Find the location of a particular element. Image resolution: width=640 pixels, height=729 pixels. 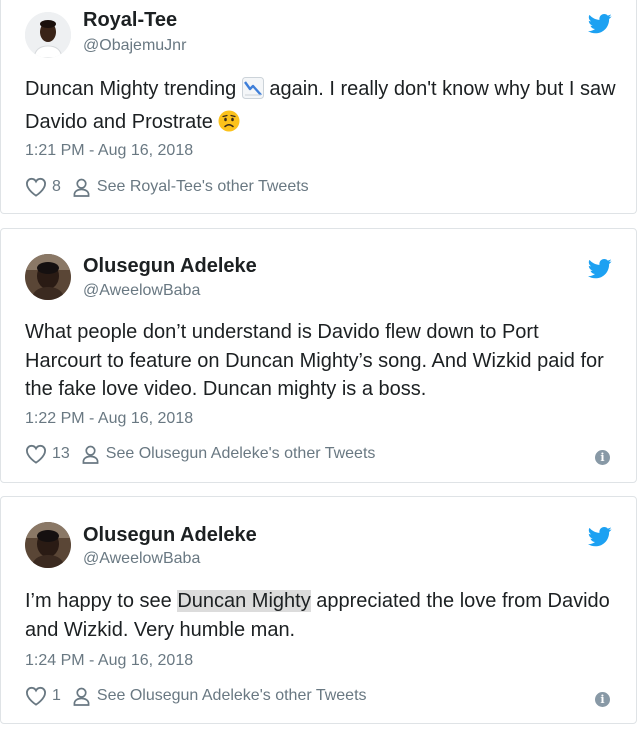

like-count: 13 is located at coordinates (61, 453).